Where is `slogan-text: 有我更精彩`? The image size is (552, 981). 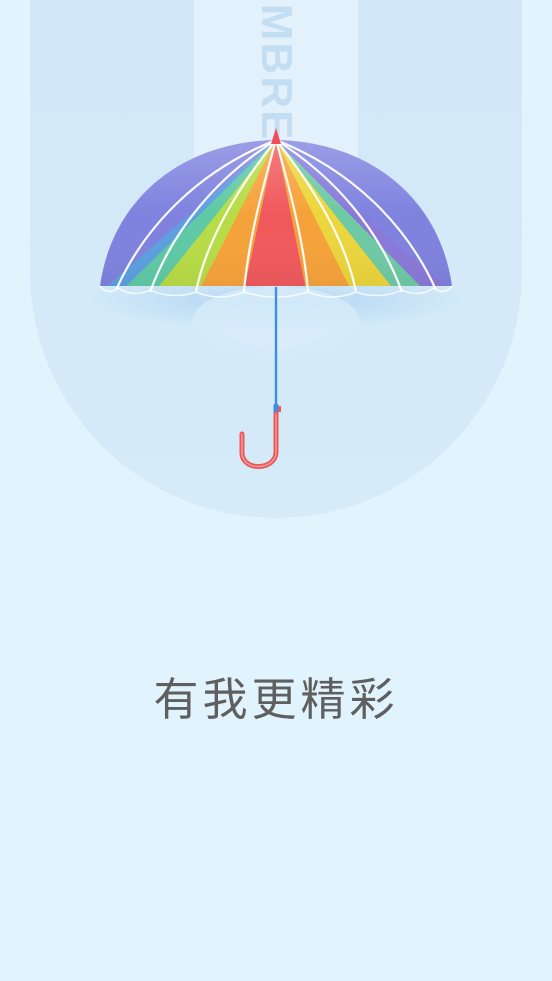 slogan-text: 有我更精彩 is located at coordinates (276, 699).